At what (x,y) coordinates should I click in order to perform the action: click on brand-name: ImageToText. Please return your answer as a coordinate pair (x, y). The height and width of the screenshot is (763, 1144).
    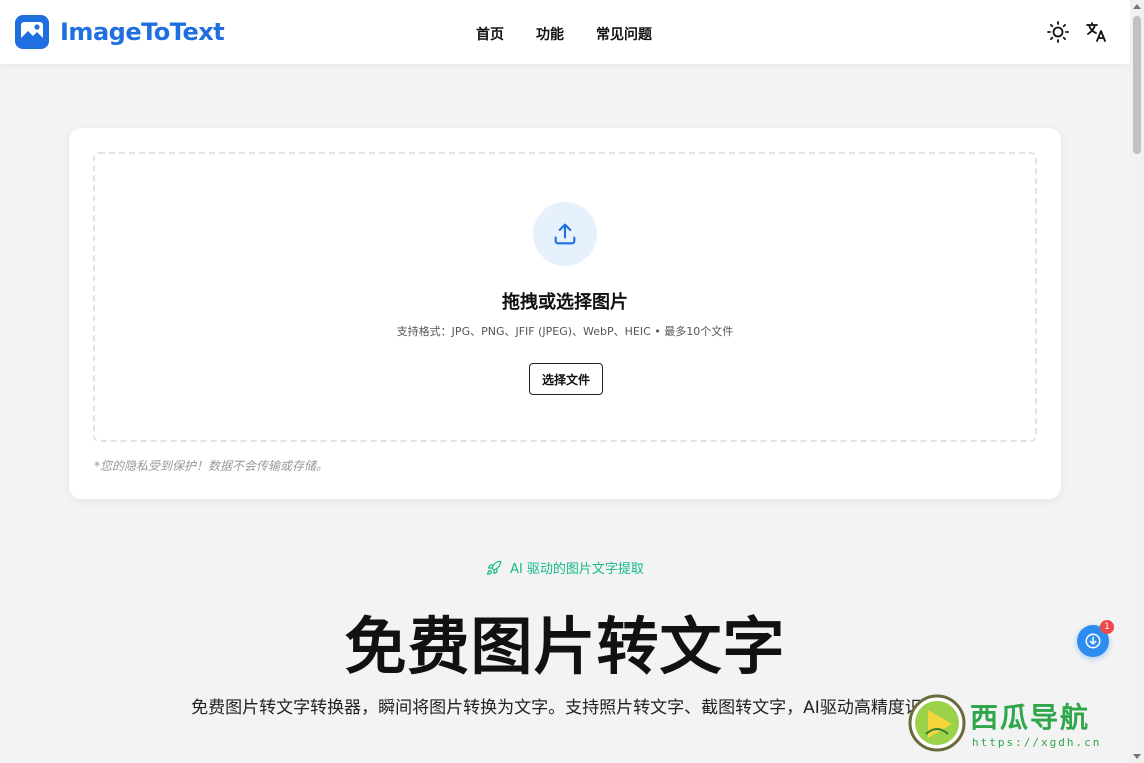
    Looking at the image, I should click on (142, 32).